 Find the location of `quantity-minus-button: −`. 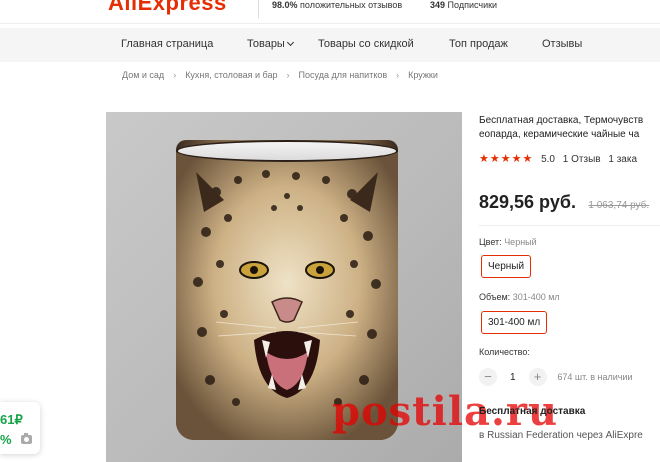

quantity-minus-button: − is located at coordinates (488, 377).